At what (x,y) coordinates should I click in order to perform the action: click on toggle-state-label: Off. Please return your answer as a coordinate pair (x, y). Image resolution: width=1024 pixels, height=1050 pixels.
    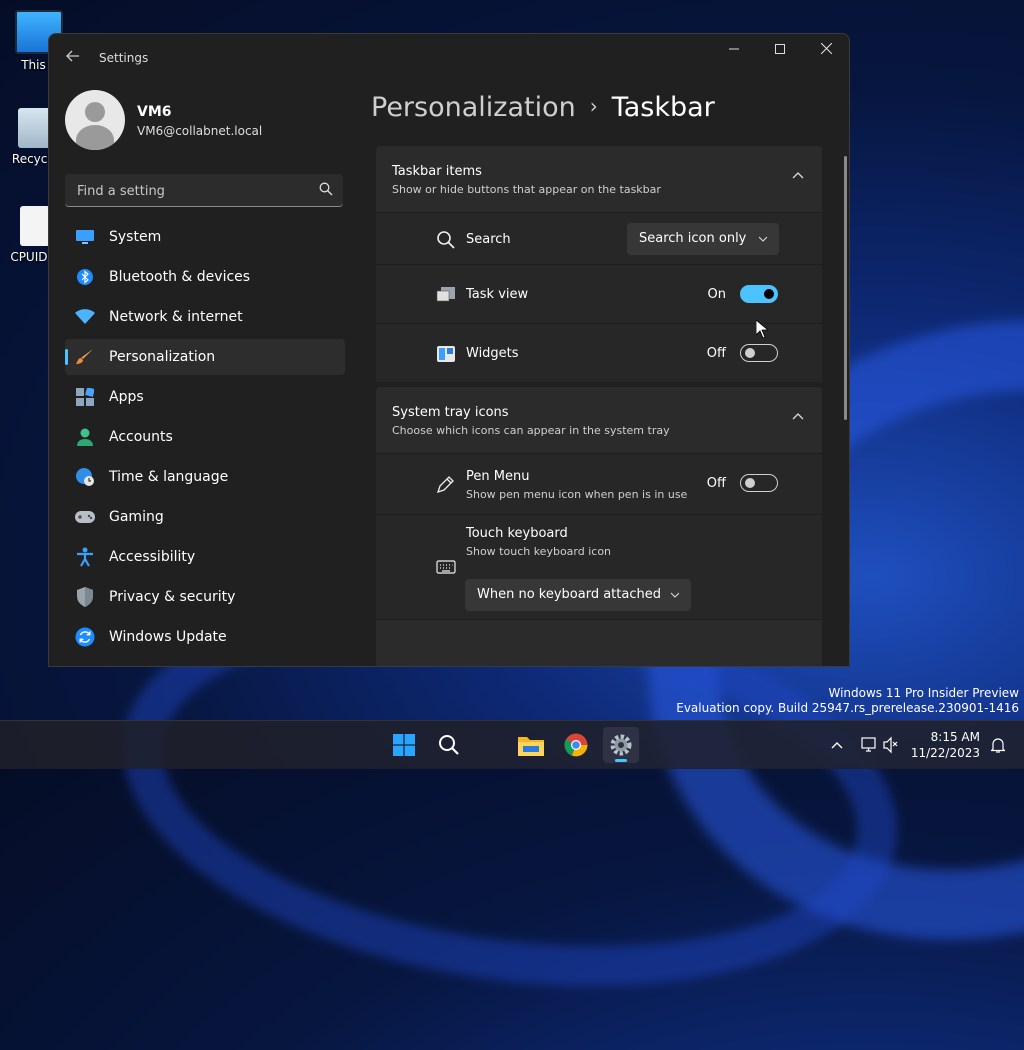
    Looking at the image, I should click on (716, 483).